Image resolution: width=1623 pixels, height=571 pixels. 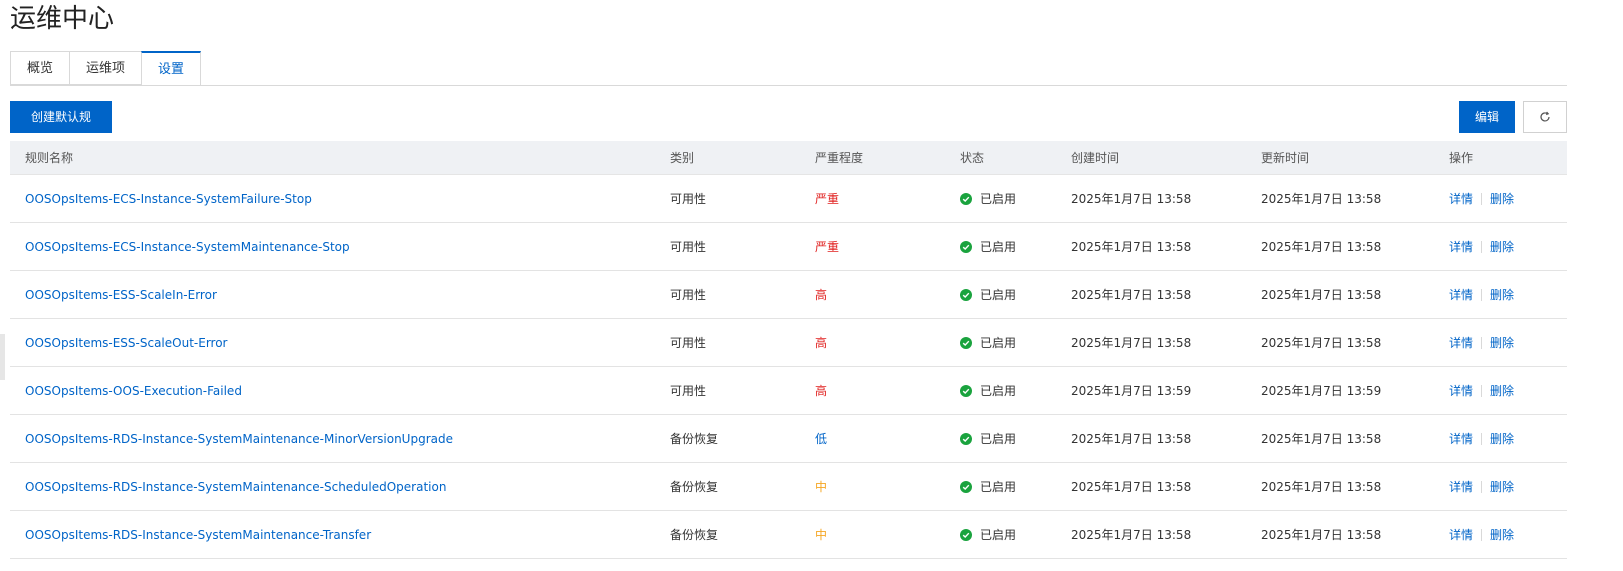 I want to click on category-cell: 备份恢复, so click(x=694, y=487).